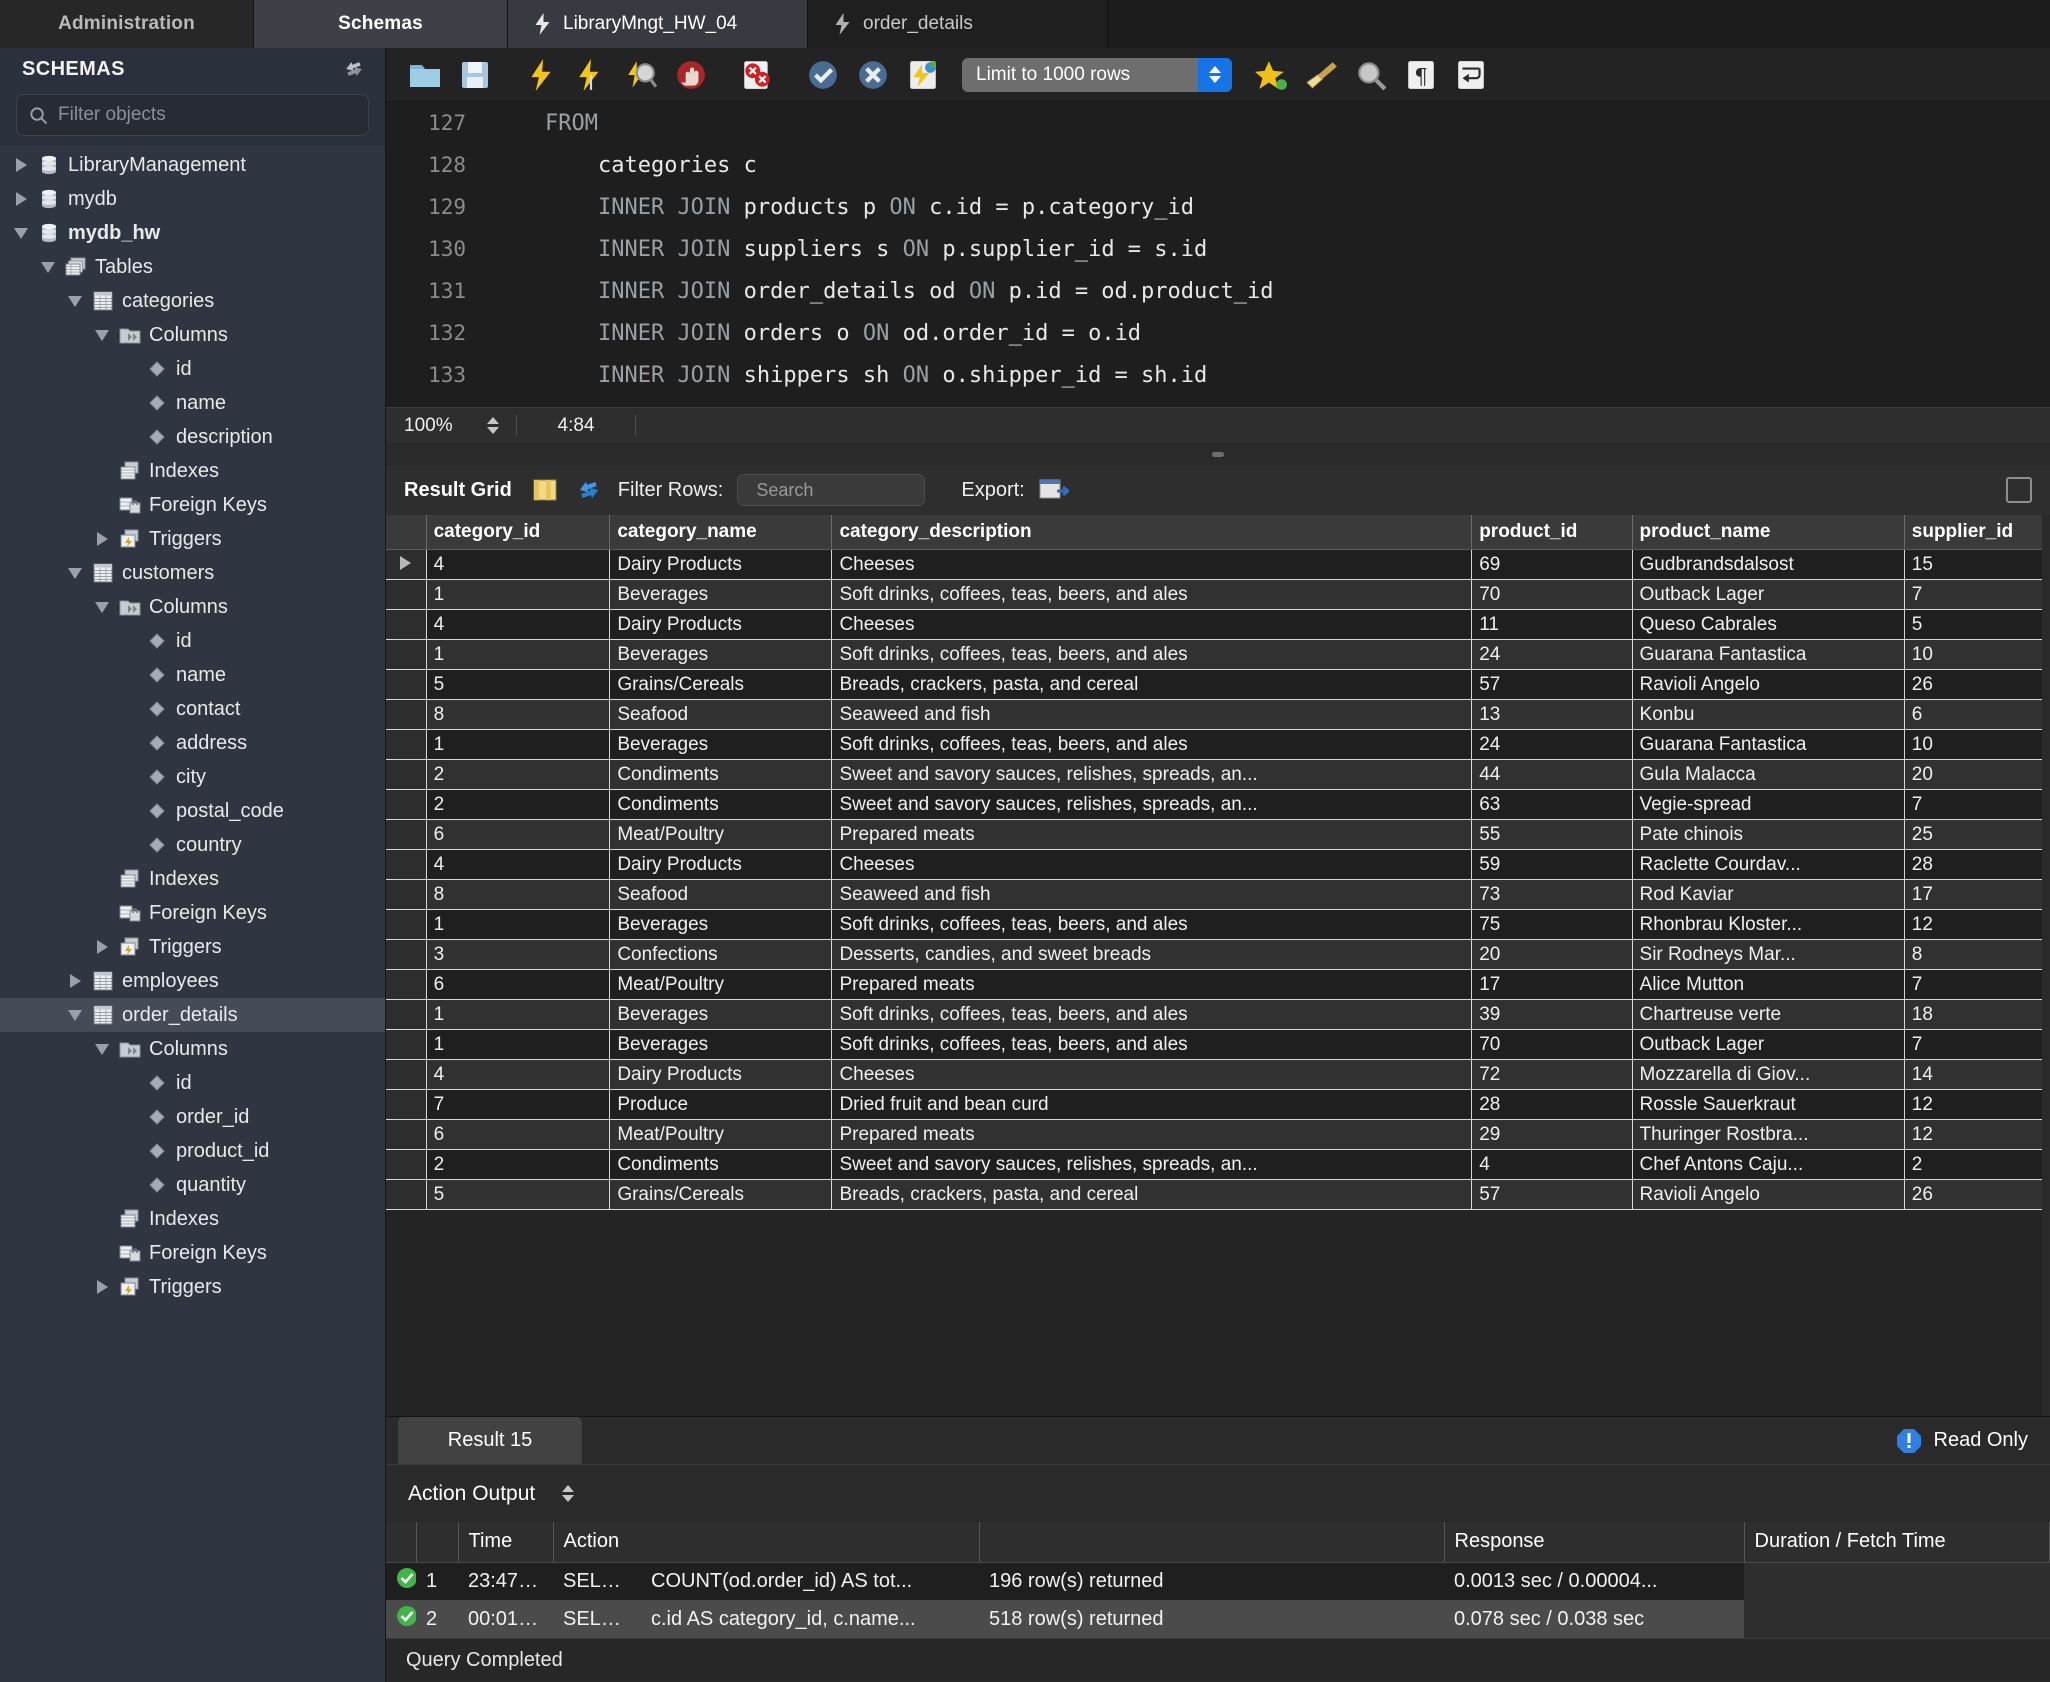 The image size is (2050, 1682). What do you see at coordinates (757, 75) in the screenshot?
I see `toggle-stop-on-error-button` at bounding box center [757, 75].